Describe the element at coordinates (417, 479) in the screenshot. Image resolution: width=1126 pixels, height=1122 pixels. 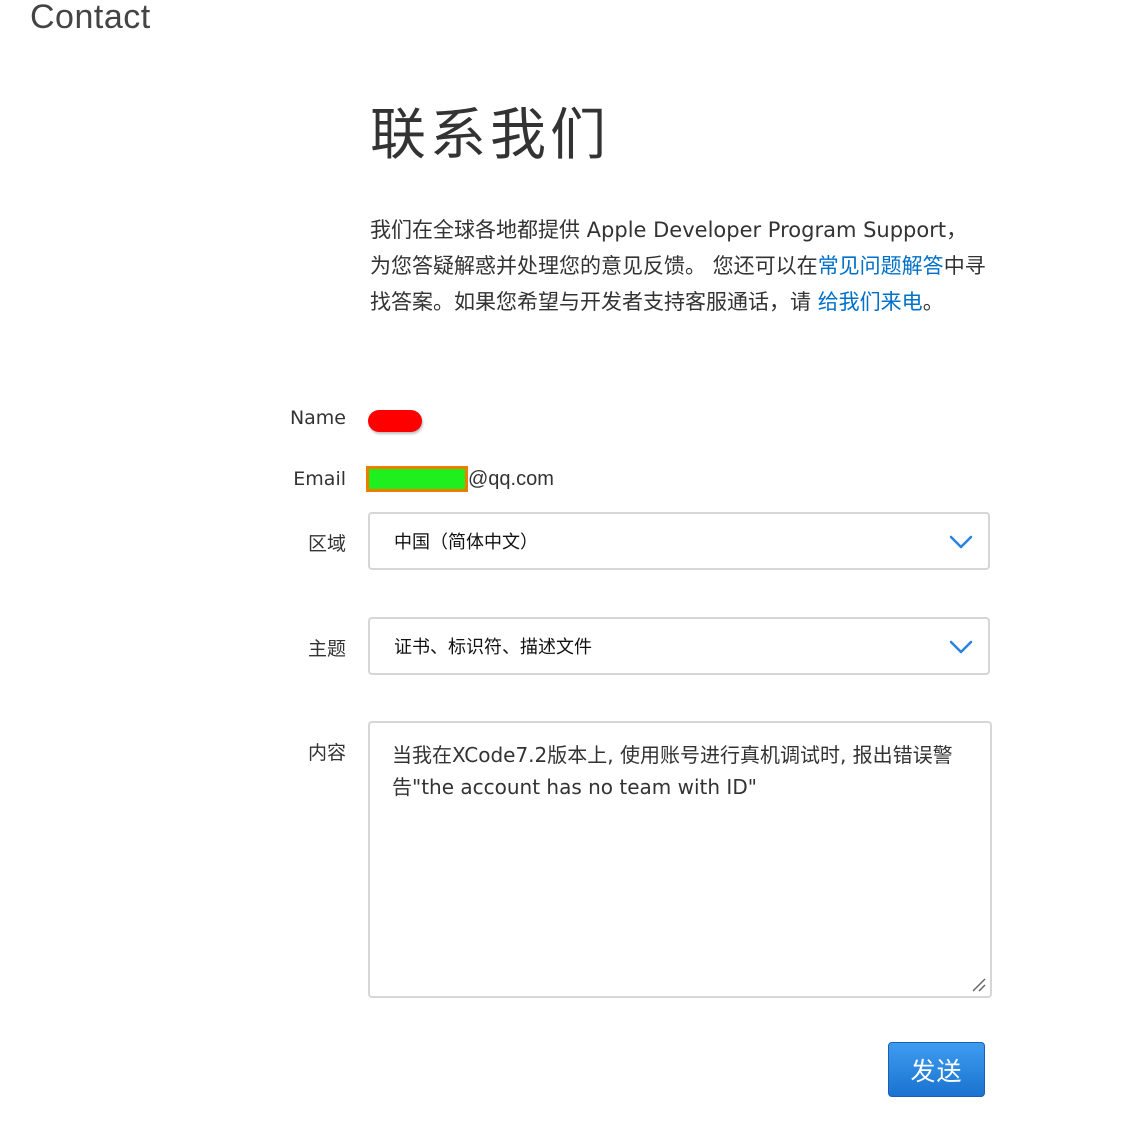
I see `email-redaction` at that location.